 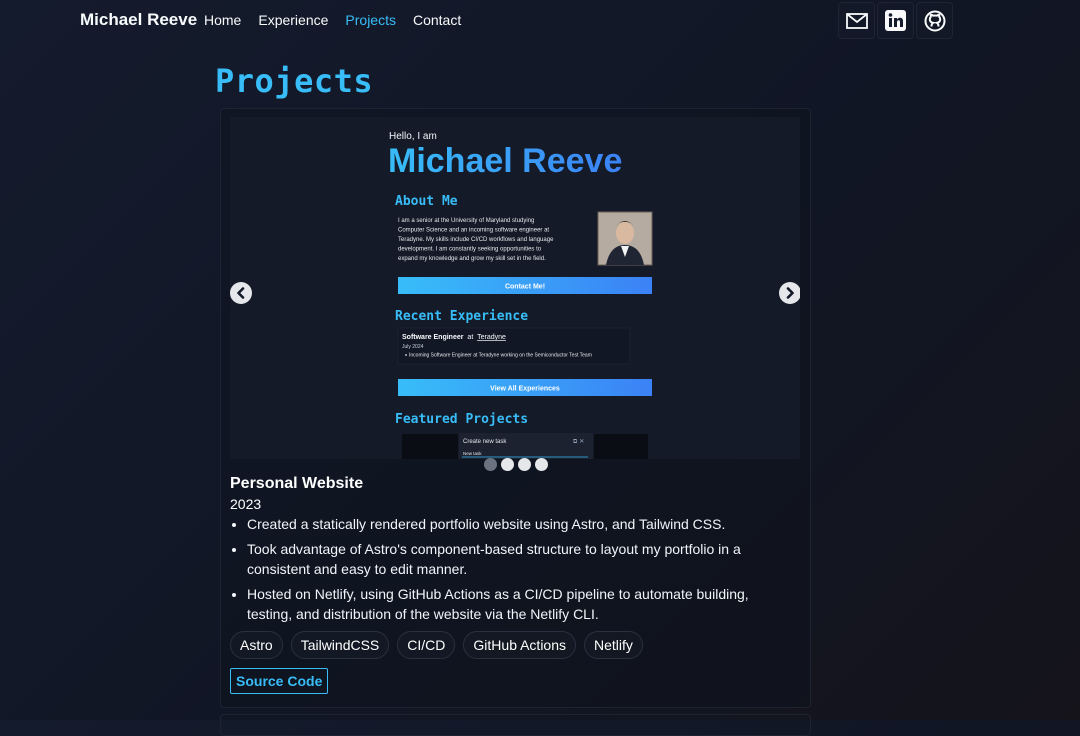 What do you see at coordinates (246, 504) in the screenshot?
I see `project-year: 2023` at bounding box center [246, 504].